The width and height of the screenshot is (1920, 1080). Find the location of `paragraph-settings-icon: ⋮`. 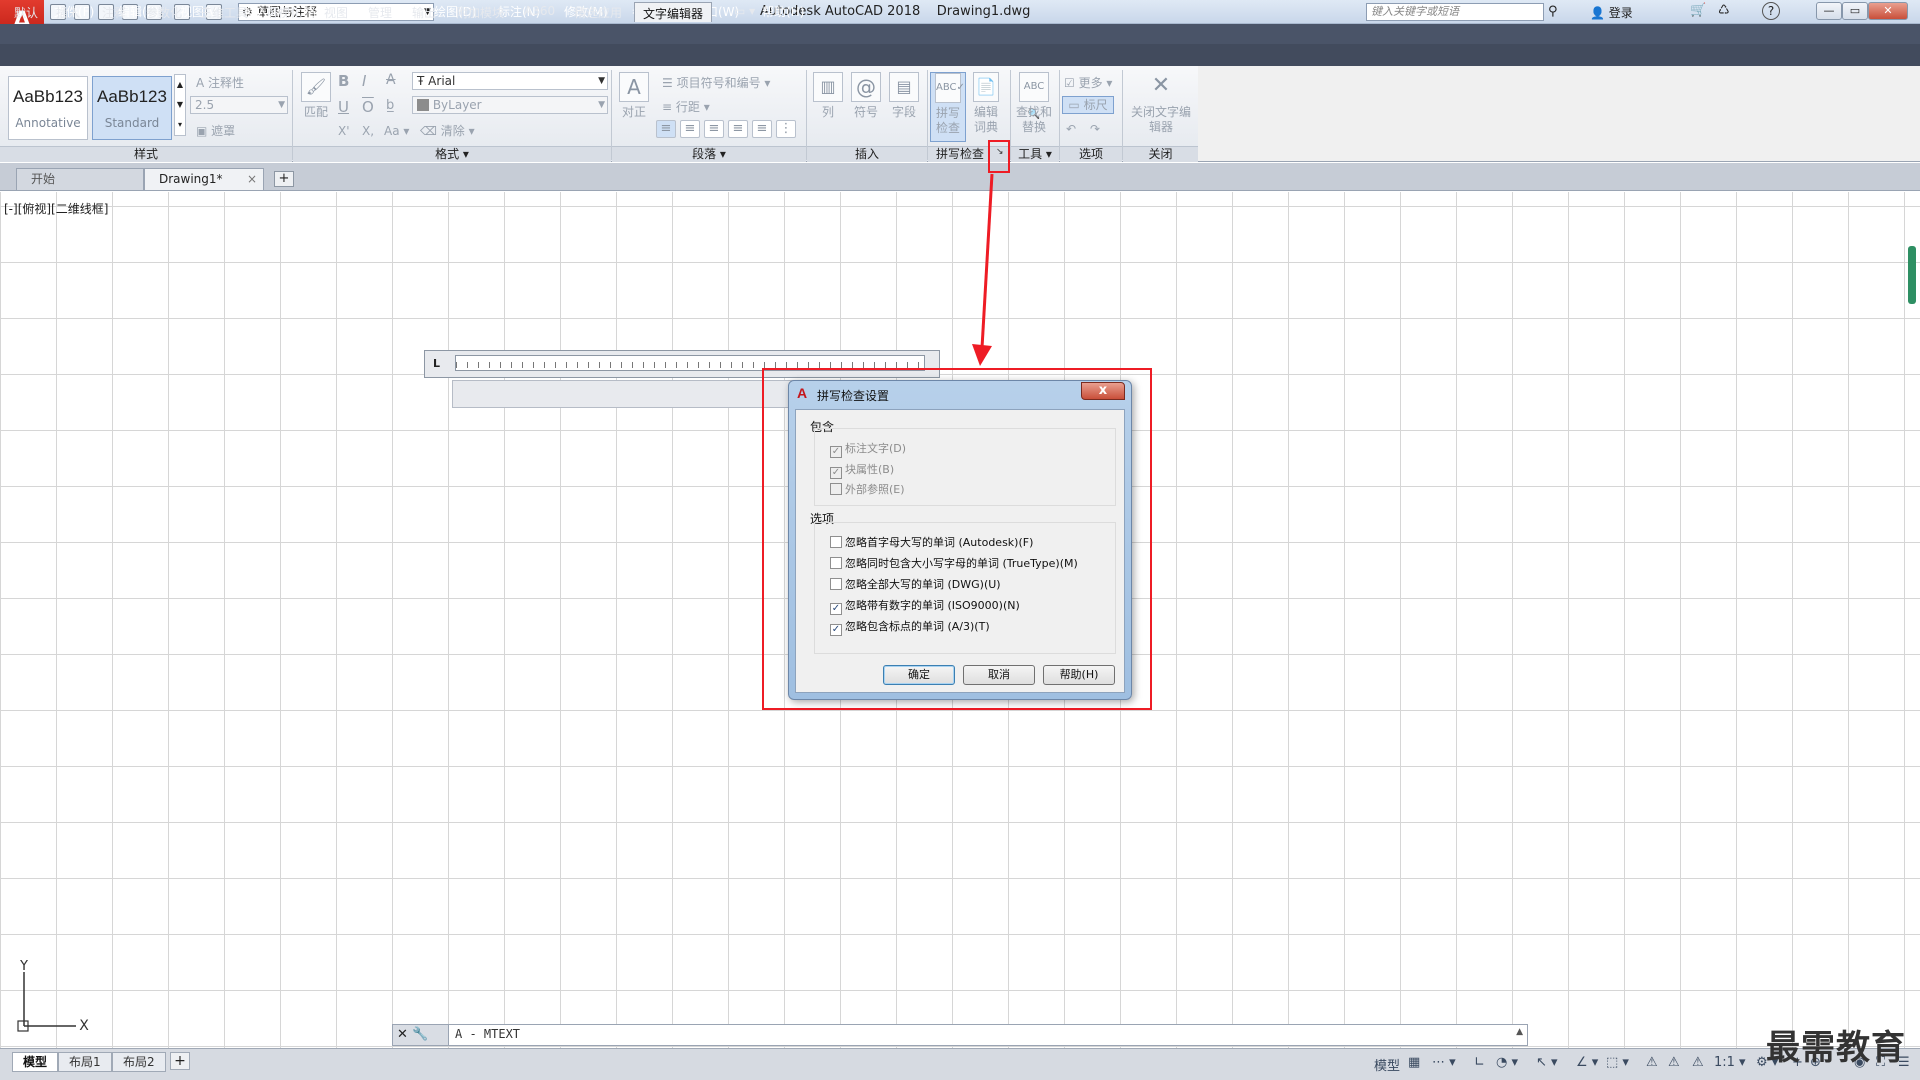

paragraph-settings-icon: ⋮ is located at coordinates (786, 129).